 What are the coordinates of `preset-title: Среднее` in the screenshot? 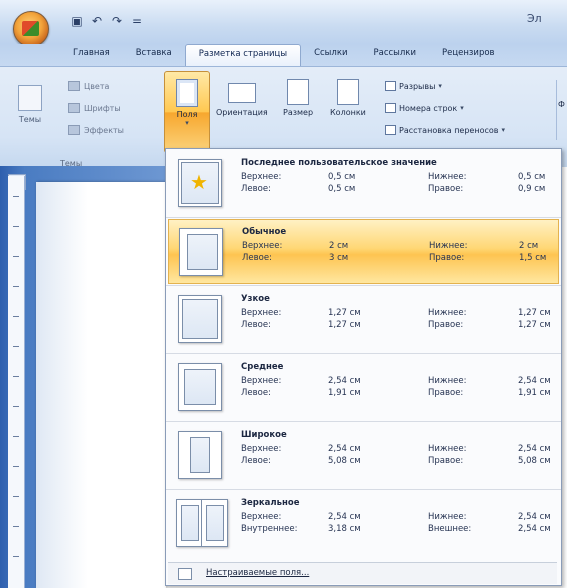 It's located at (262, 367).